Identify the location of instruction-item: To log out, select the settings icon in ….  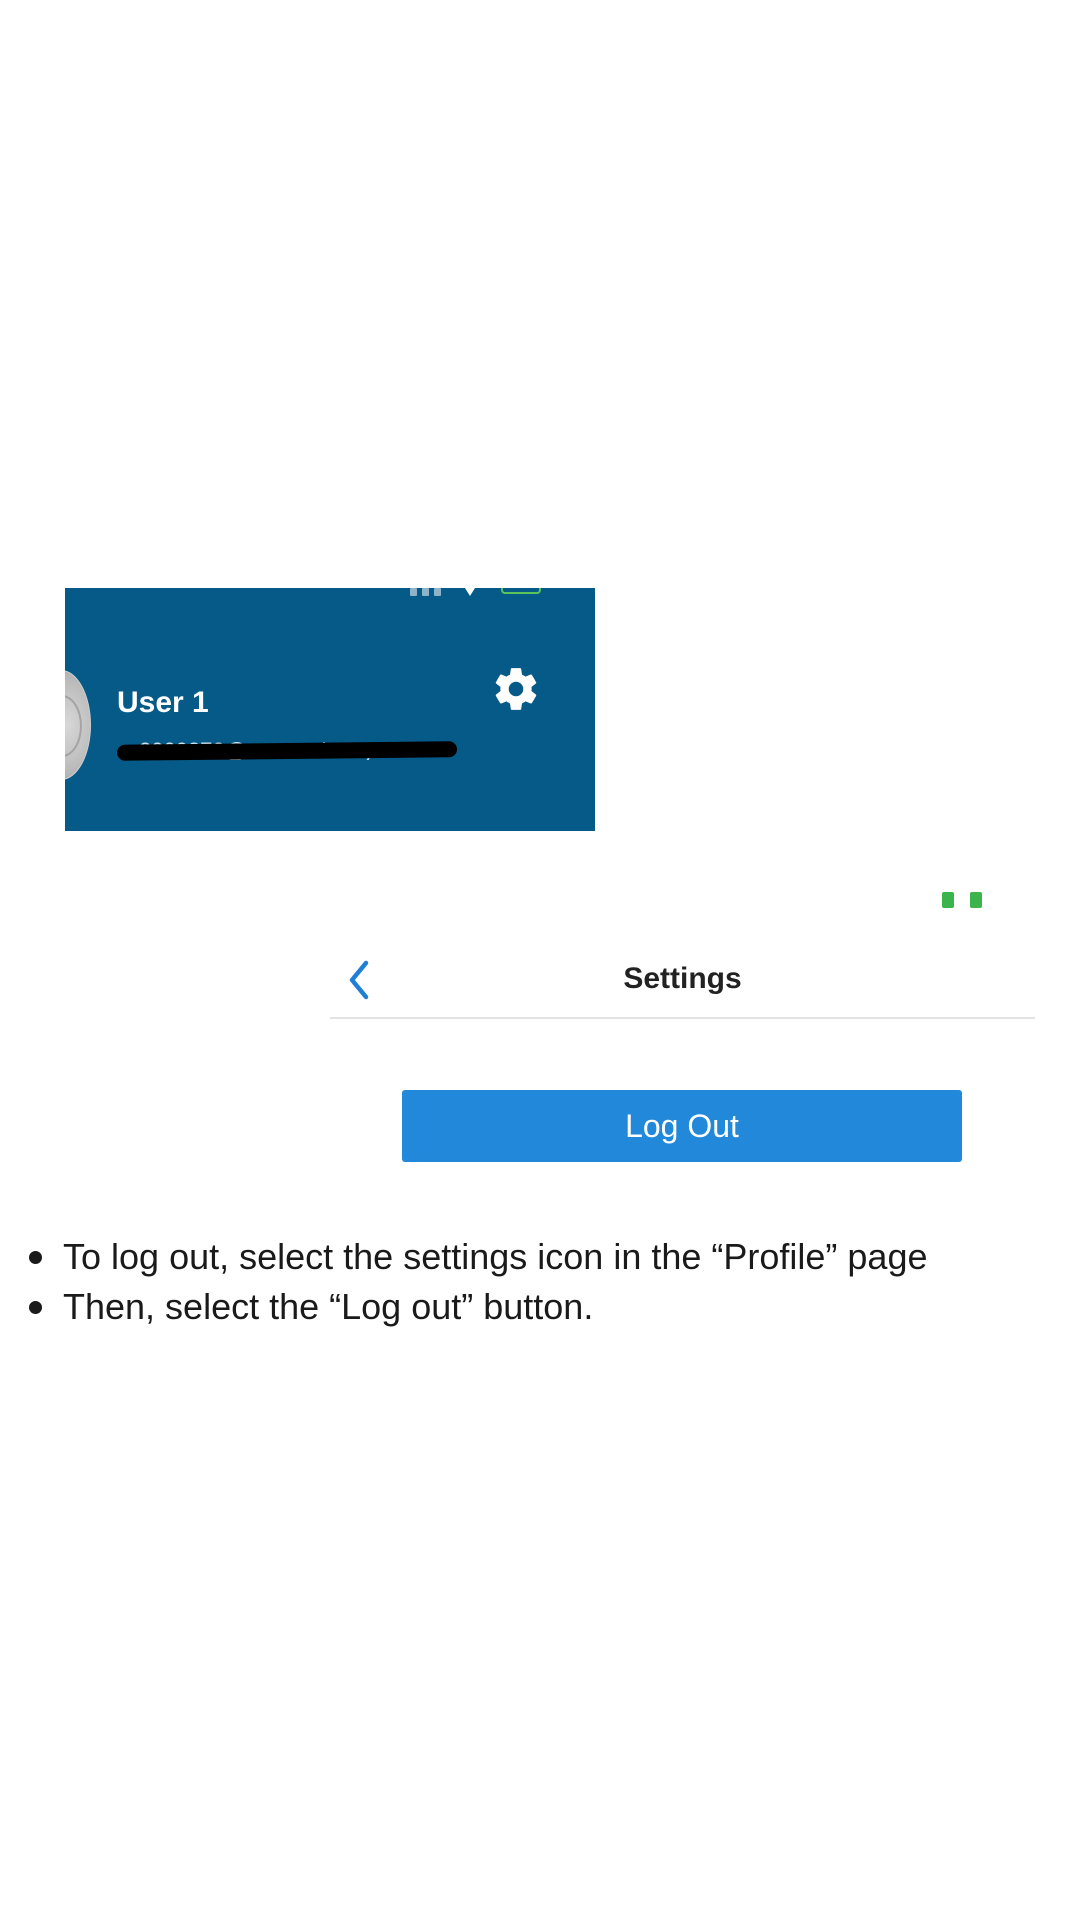
(540, 1257).